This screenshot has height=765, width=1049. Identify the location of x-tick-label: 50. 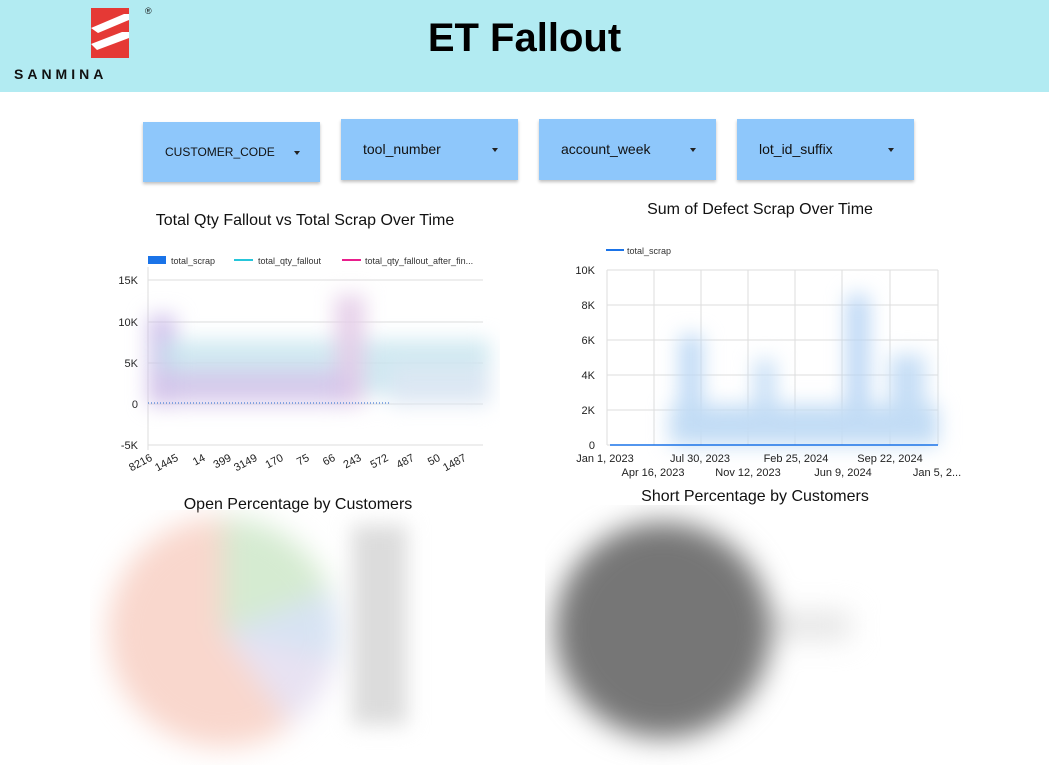
(434, 460).